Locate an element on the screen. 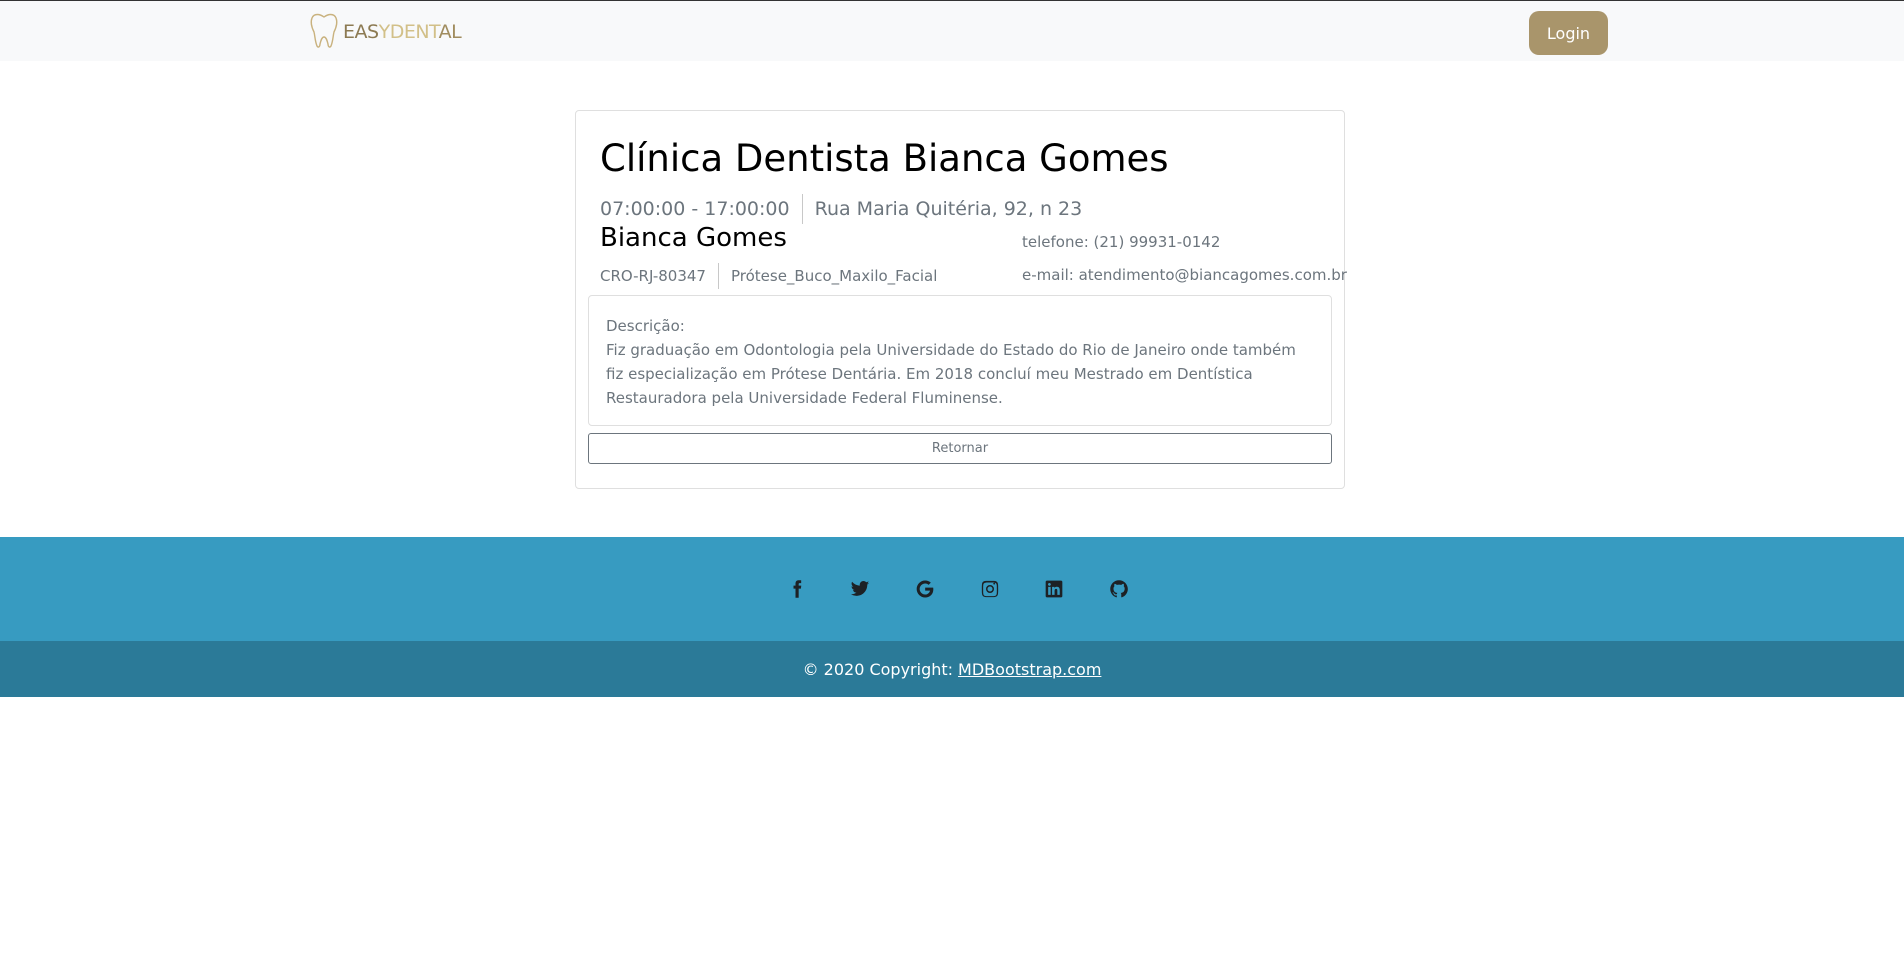 The image size is (1904, 954). google-icon is located at coordinates (925, 589).